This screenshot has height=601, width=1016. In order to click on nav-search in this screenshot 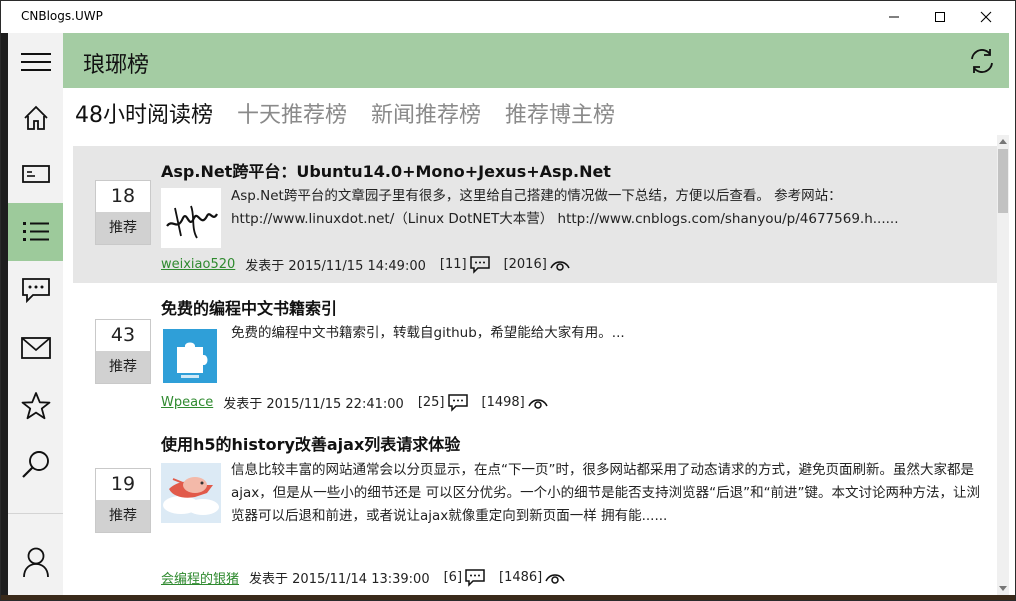, I will do `click(35, 464)`.